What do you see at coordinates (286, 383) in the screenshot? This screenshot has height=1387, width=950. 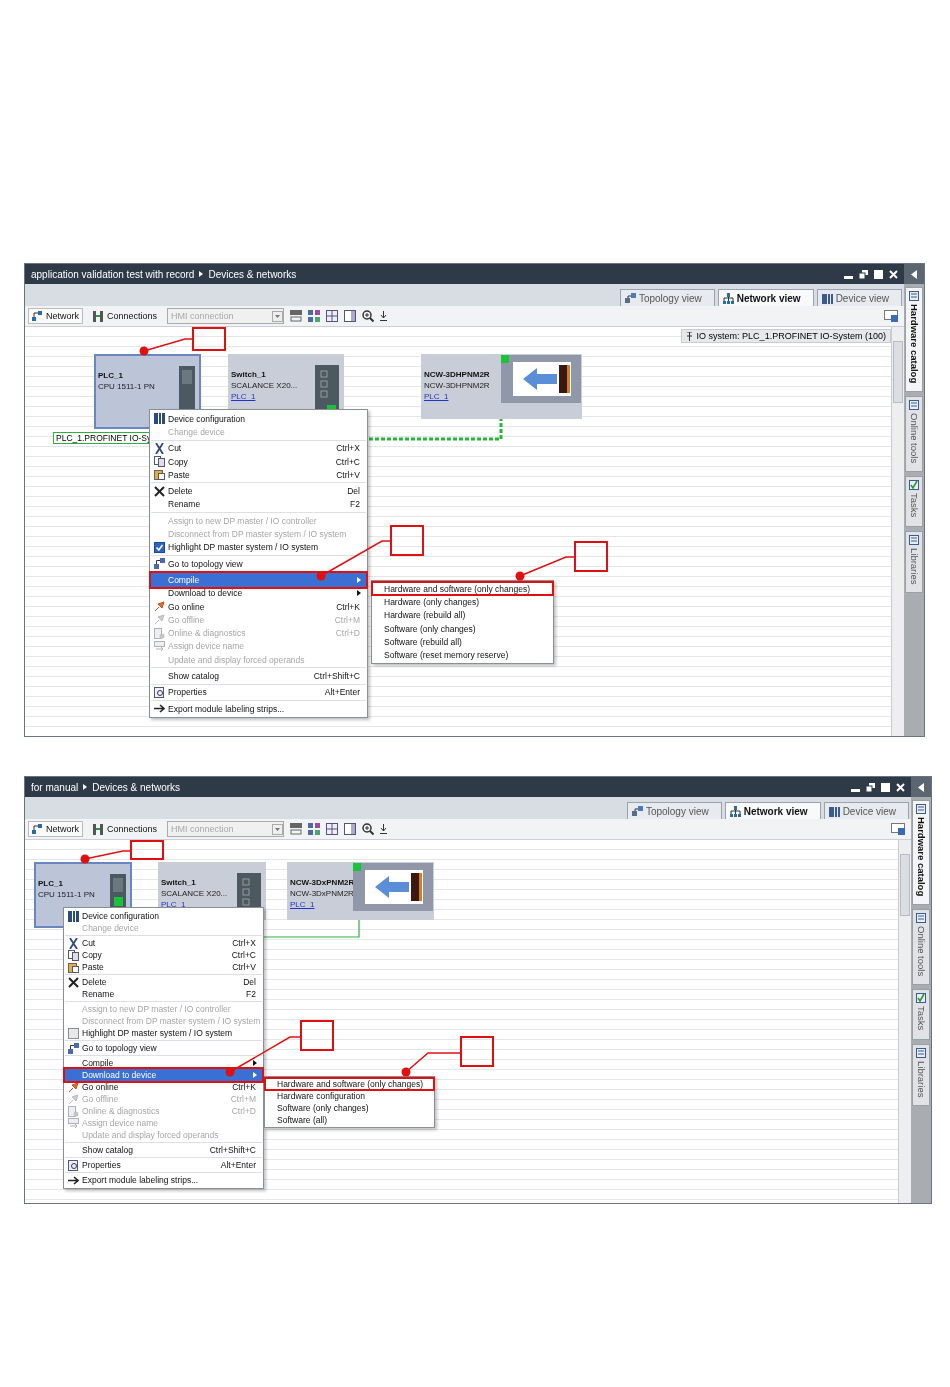 I see `device-node: Switch_1 SCALANCE X20... PLC_1` at bounding box center [286, 383].